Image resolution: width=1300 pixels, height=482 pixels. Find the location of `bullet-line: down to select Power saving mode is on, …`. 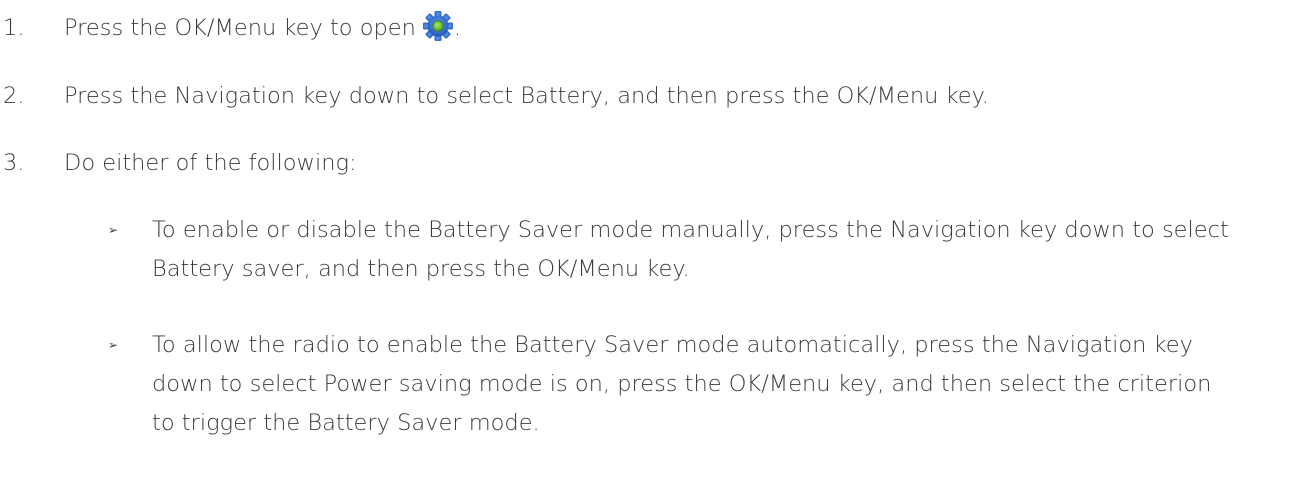

bullet-line: down to select Power saving mode is on, … is located at coordinates (682, 384).